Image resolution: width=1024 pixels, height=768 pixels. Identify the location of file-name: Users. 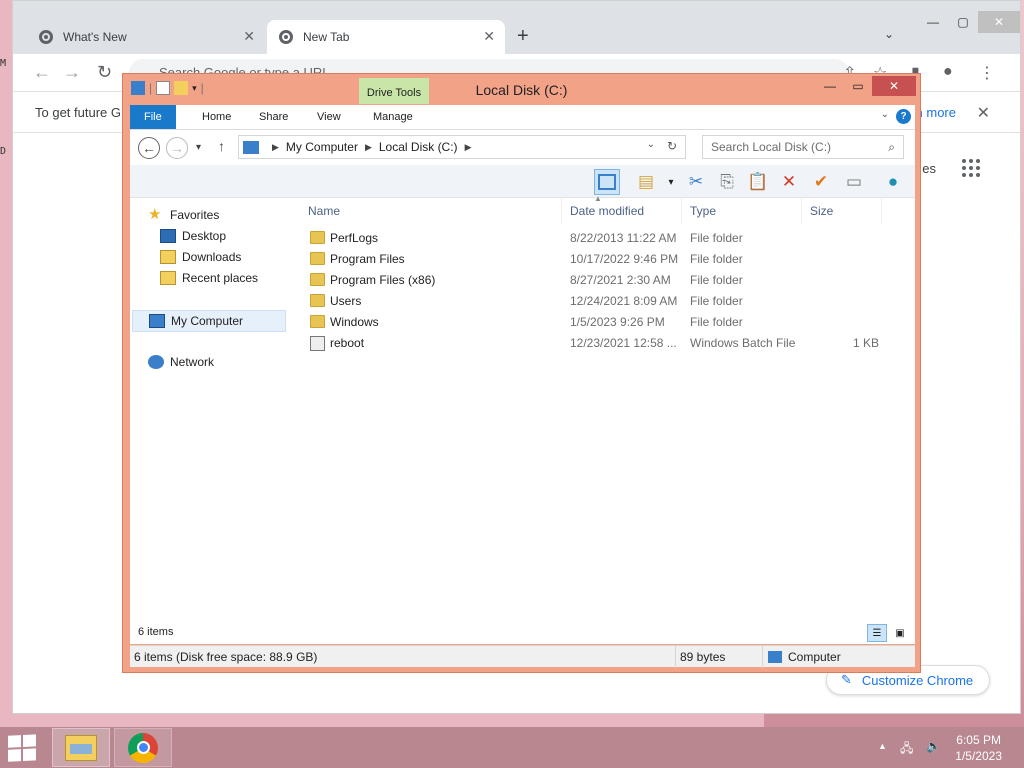
(346, 301).